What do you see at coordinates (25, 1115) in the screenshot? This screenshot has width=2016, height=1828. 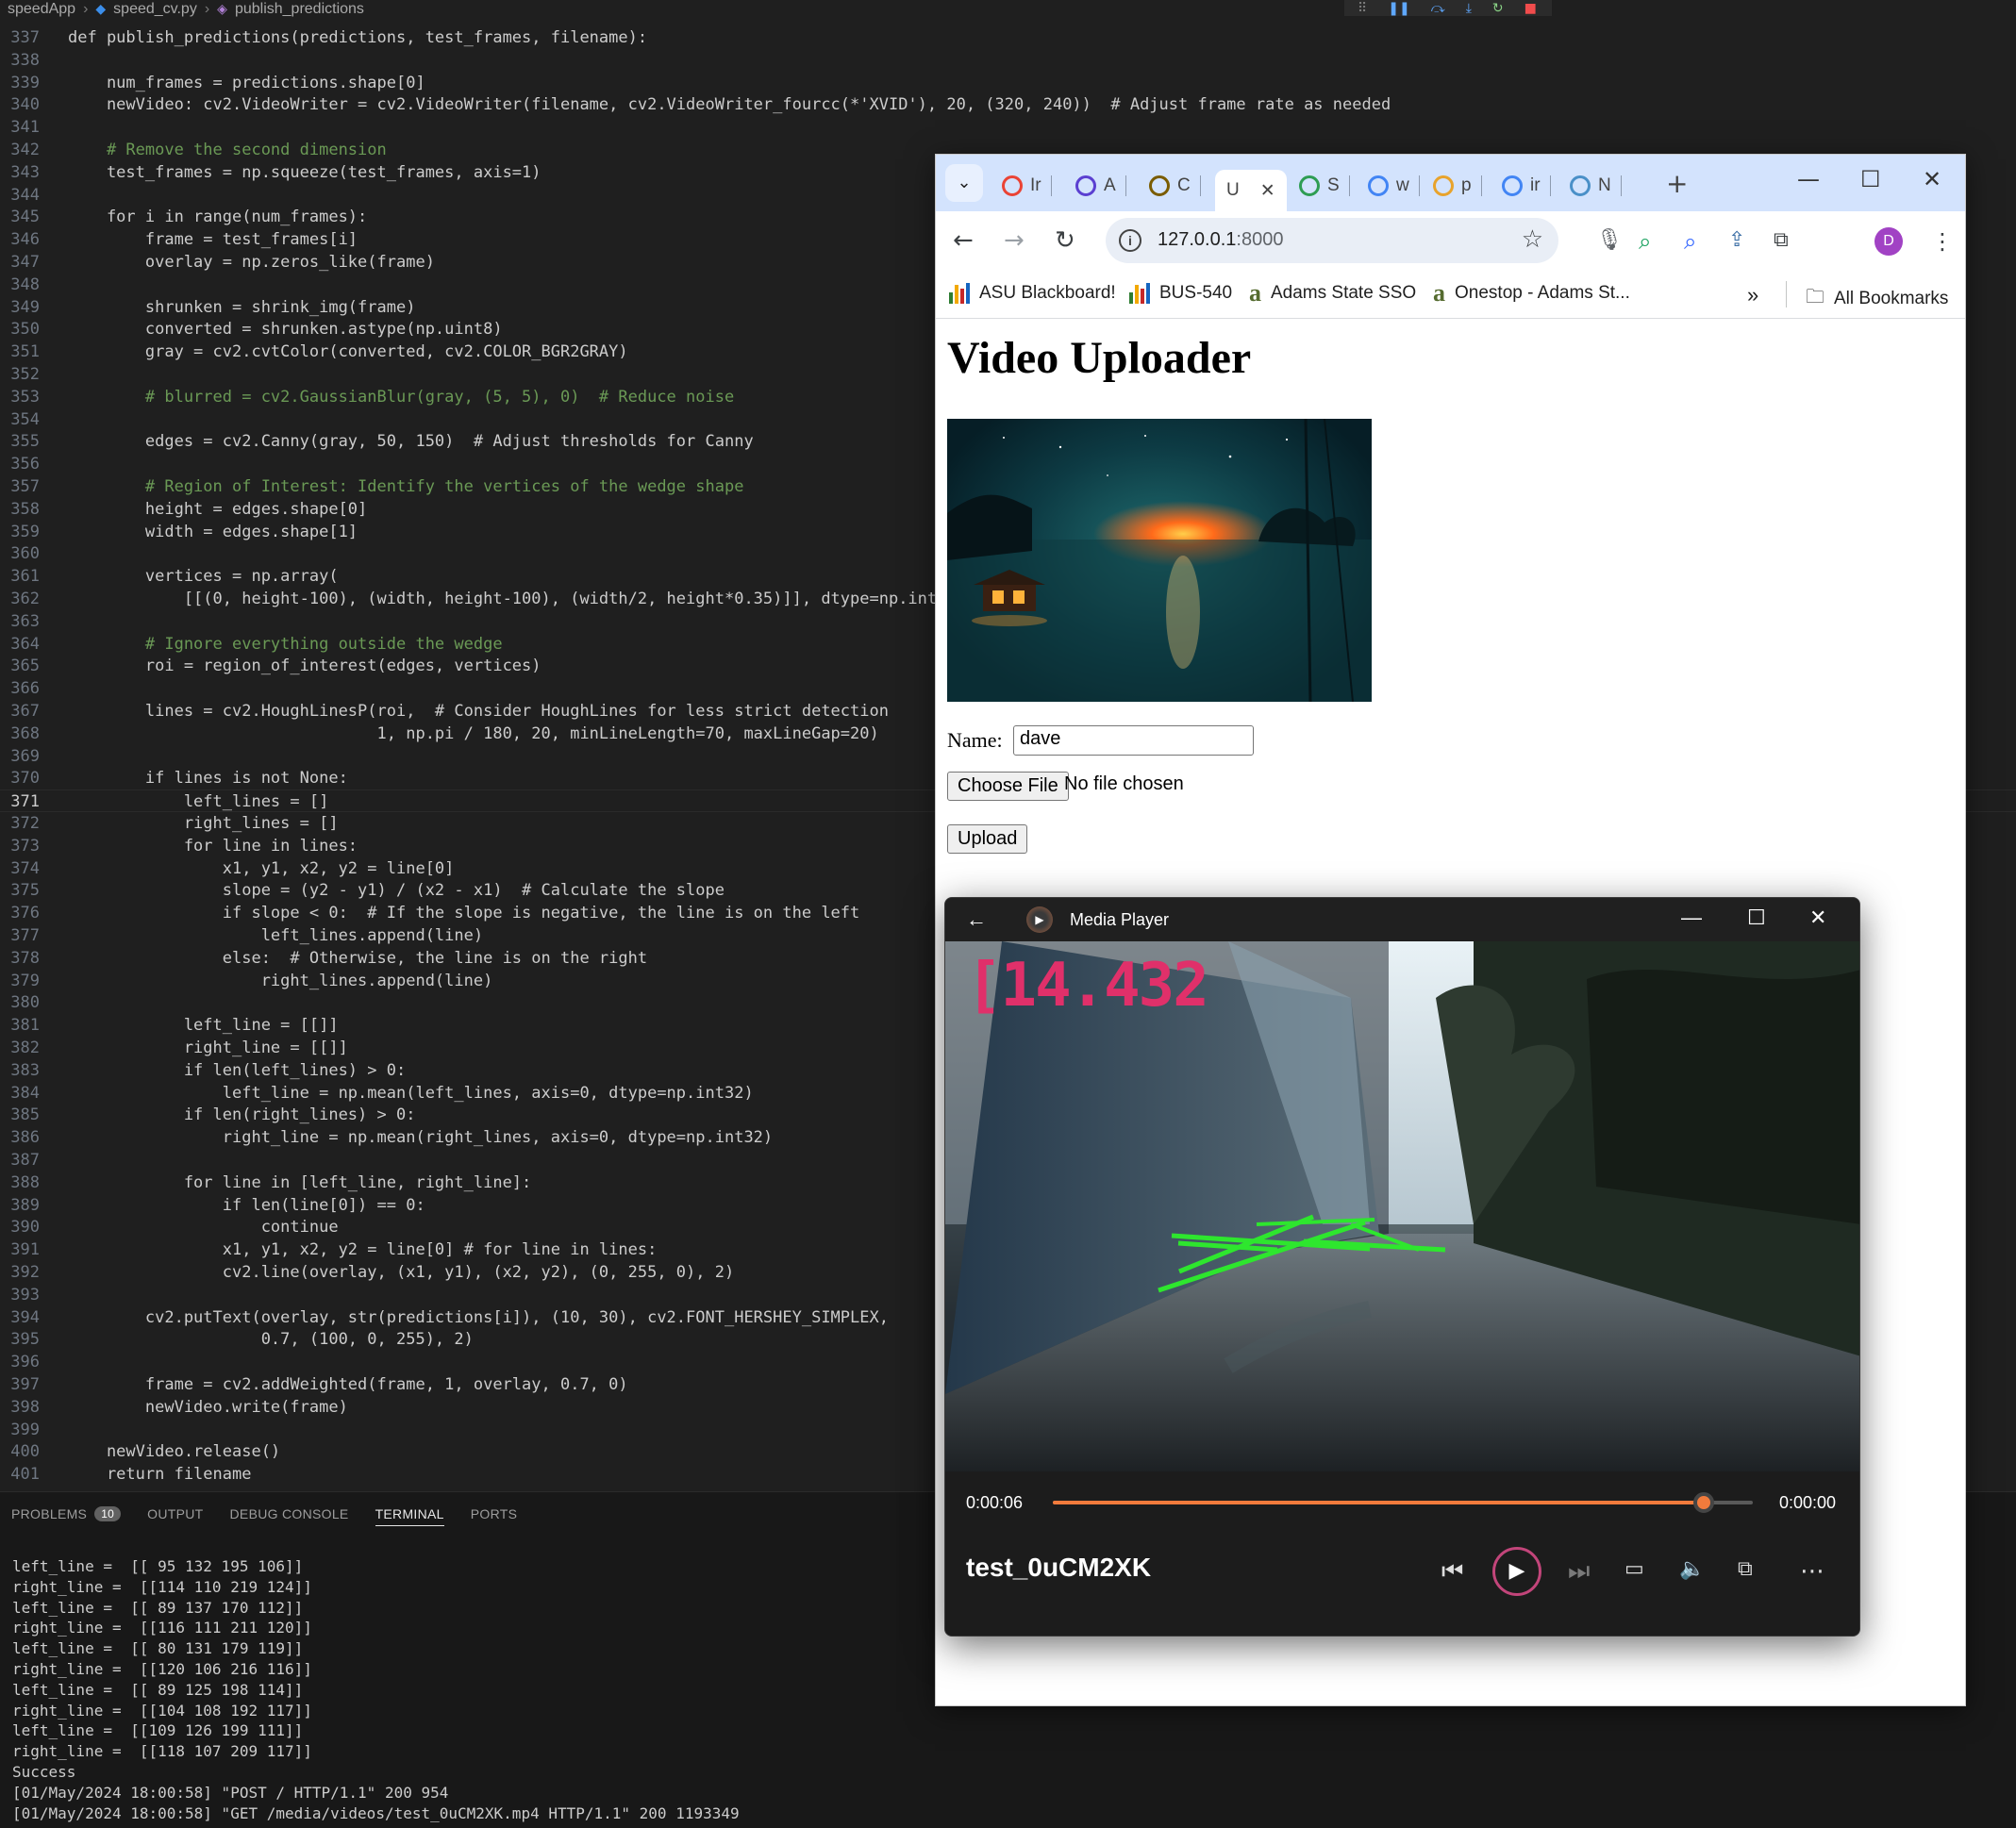 I see `line-number: 385` at bounding box center [25, 1115].